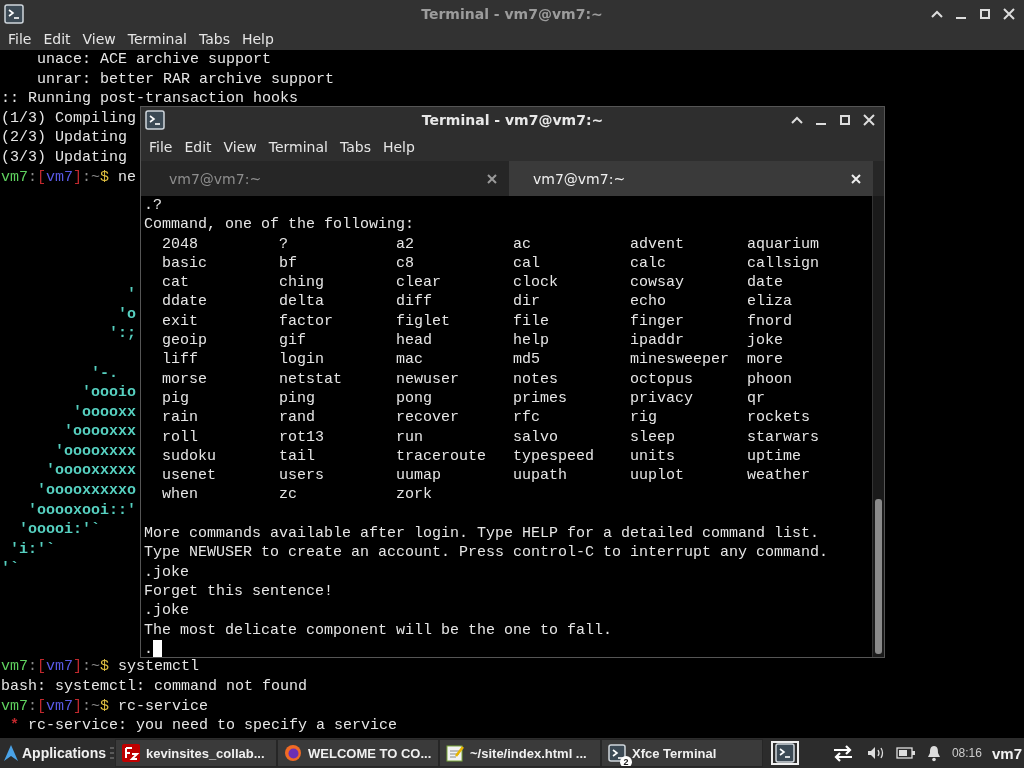  Describe the element at coordinates (189, 476) in the screenshot. I see `command-name: usenet` at that location.